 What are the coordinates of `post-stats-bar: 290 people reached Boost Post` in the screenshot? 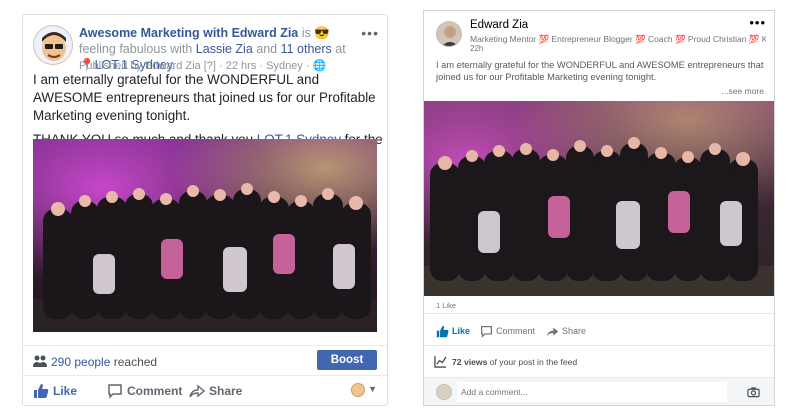 It's located at (205, 365).